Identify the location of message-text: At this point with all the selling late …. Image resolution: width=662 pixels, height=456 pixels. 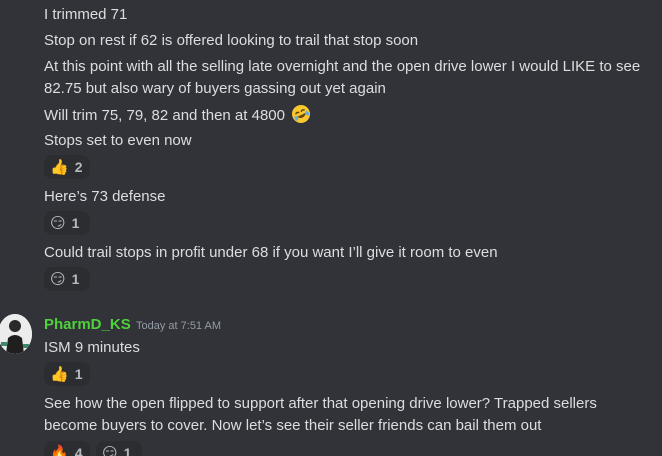
(342, 77).